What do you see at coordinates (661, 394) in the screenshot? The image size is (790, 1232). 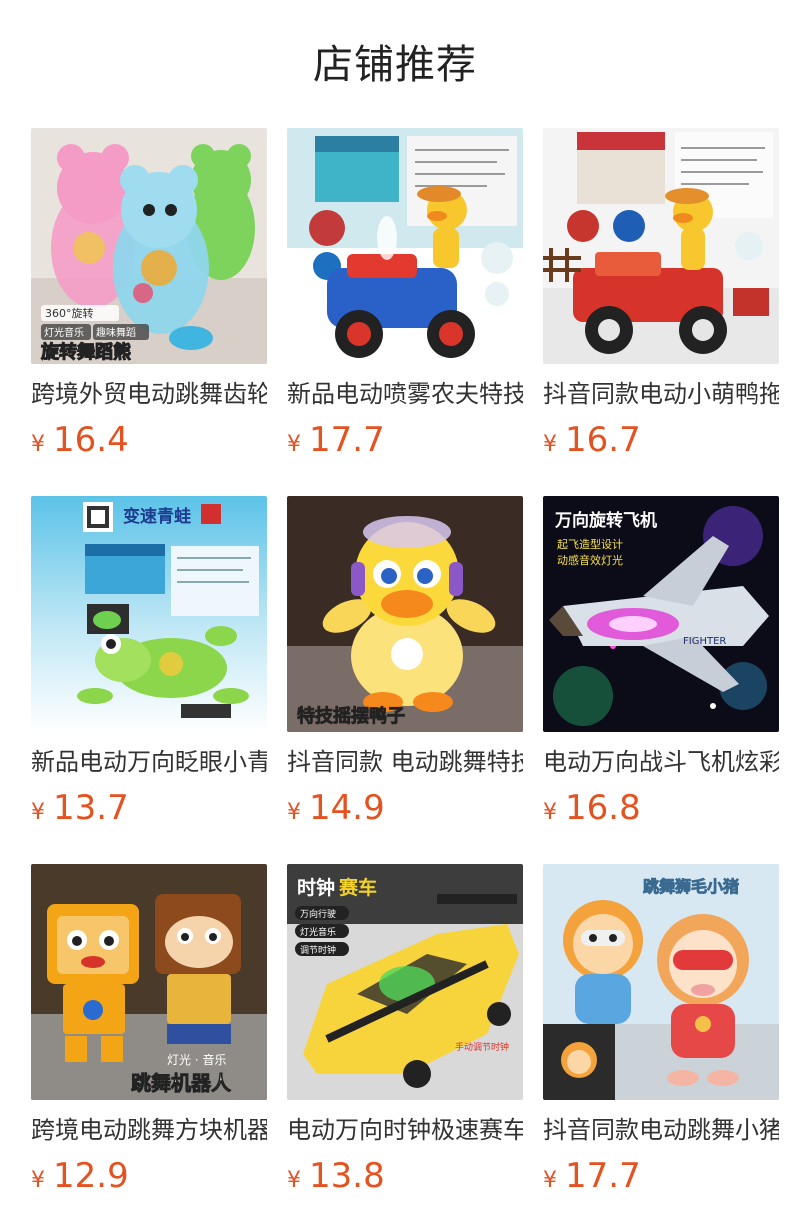 I see `product-name: 抖音同款电动小萌鸭拖拉机` at bounding box center [661, 394].